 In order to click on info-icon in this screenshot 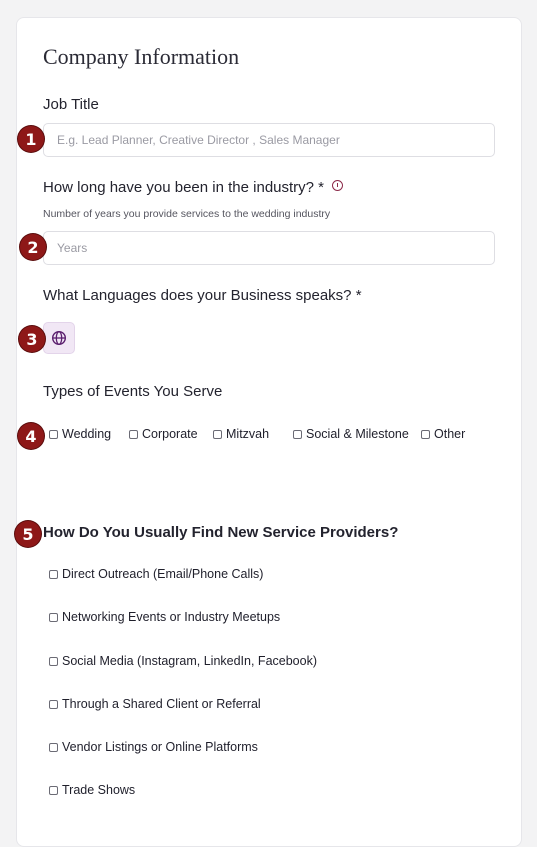, I will do `click(338, 185)`.